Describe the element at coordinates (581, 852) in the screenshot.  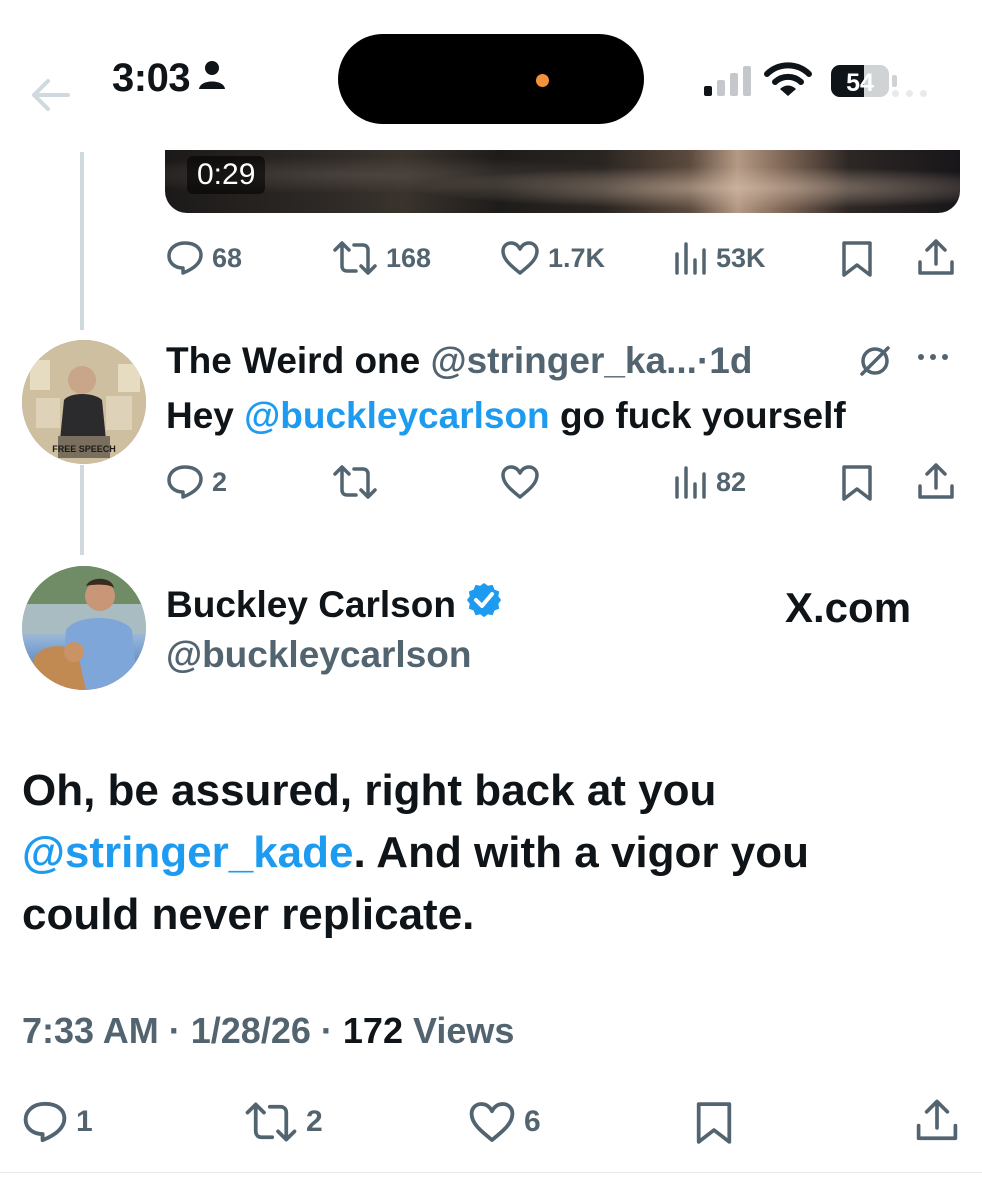
I see `main-text-line2: . And with a vigor you` at that location.